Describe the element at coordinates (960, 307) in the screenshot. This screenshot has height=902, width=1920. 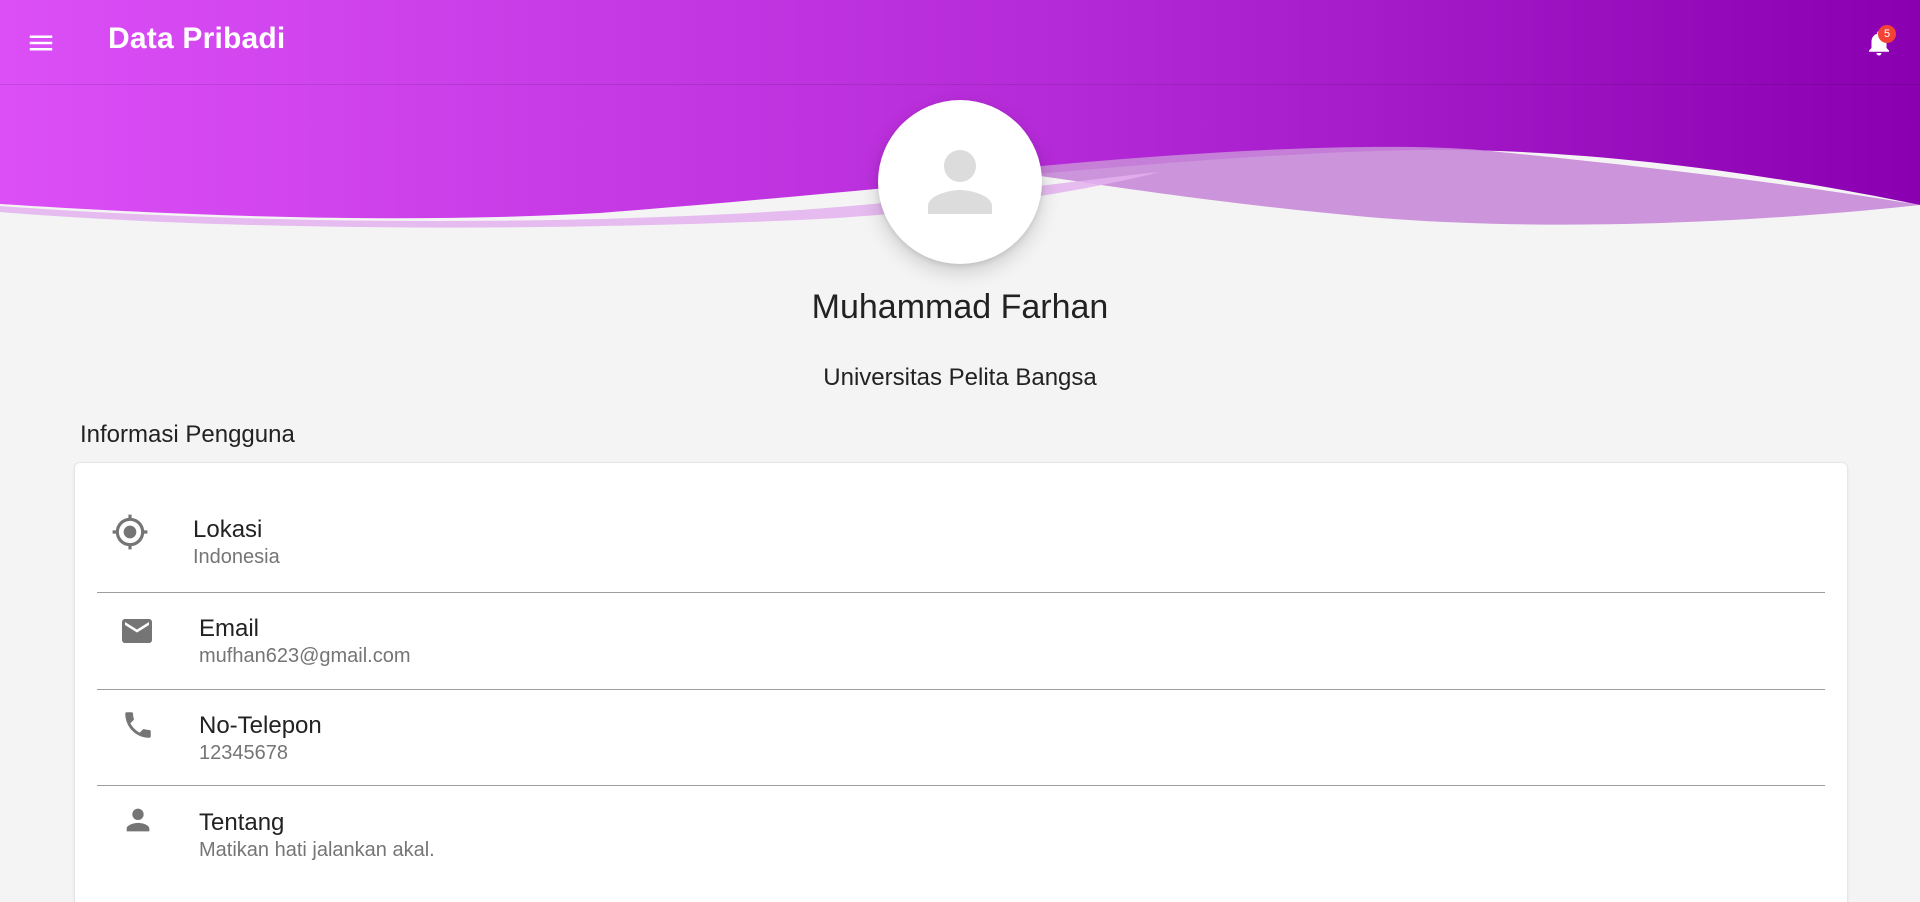
I see `profile-name: Muhammad Farhan` at that location.